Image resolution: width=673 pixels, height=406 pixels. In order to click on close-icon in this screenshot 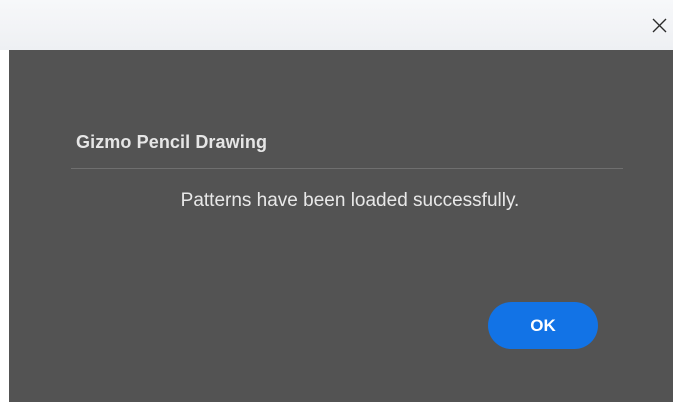, I will do `click(659, 25)`.